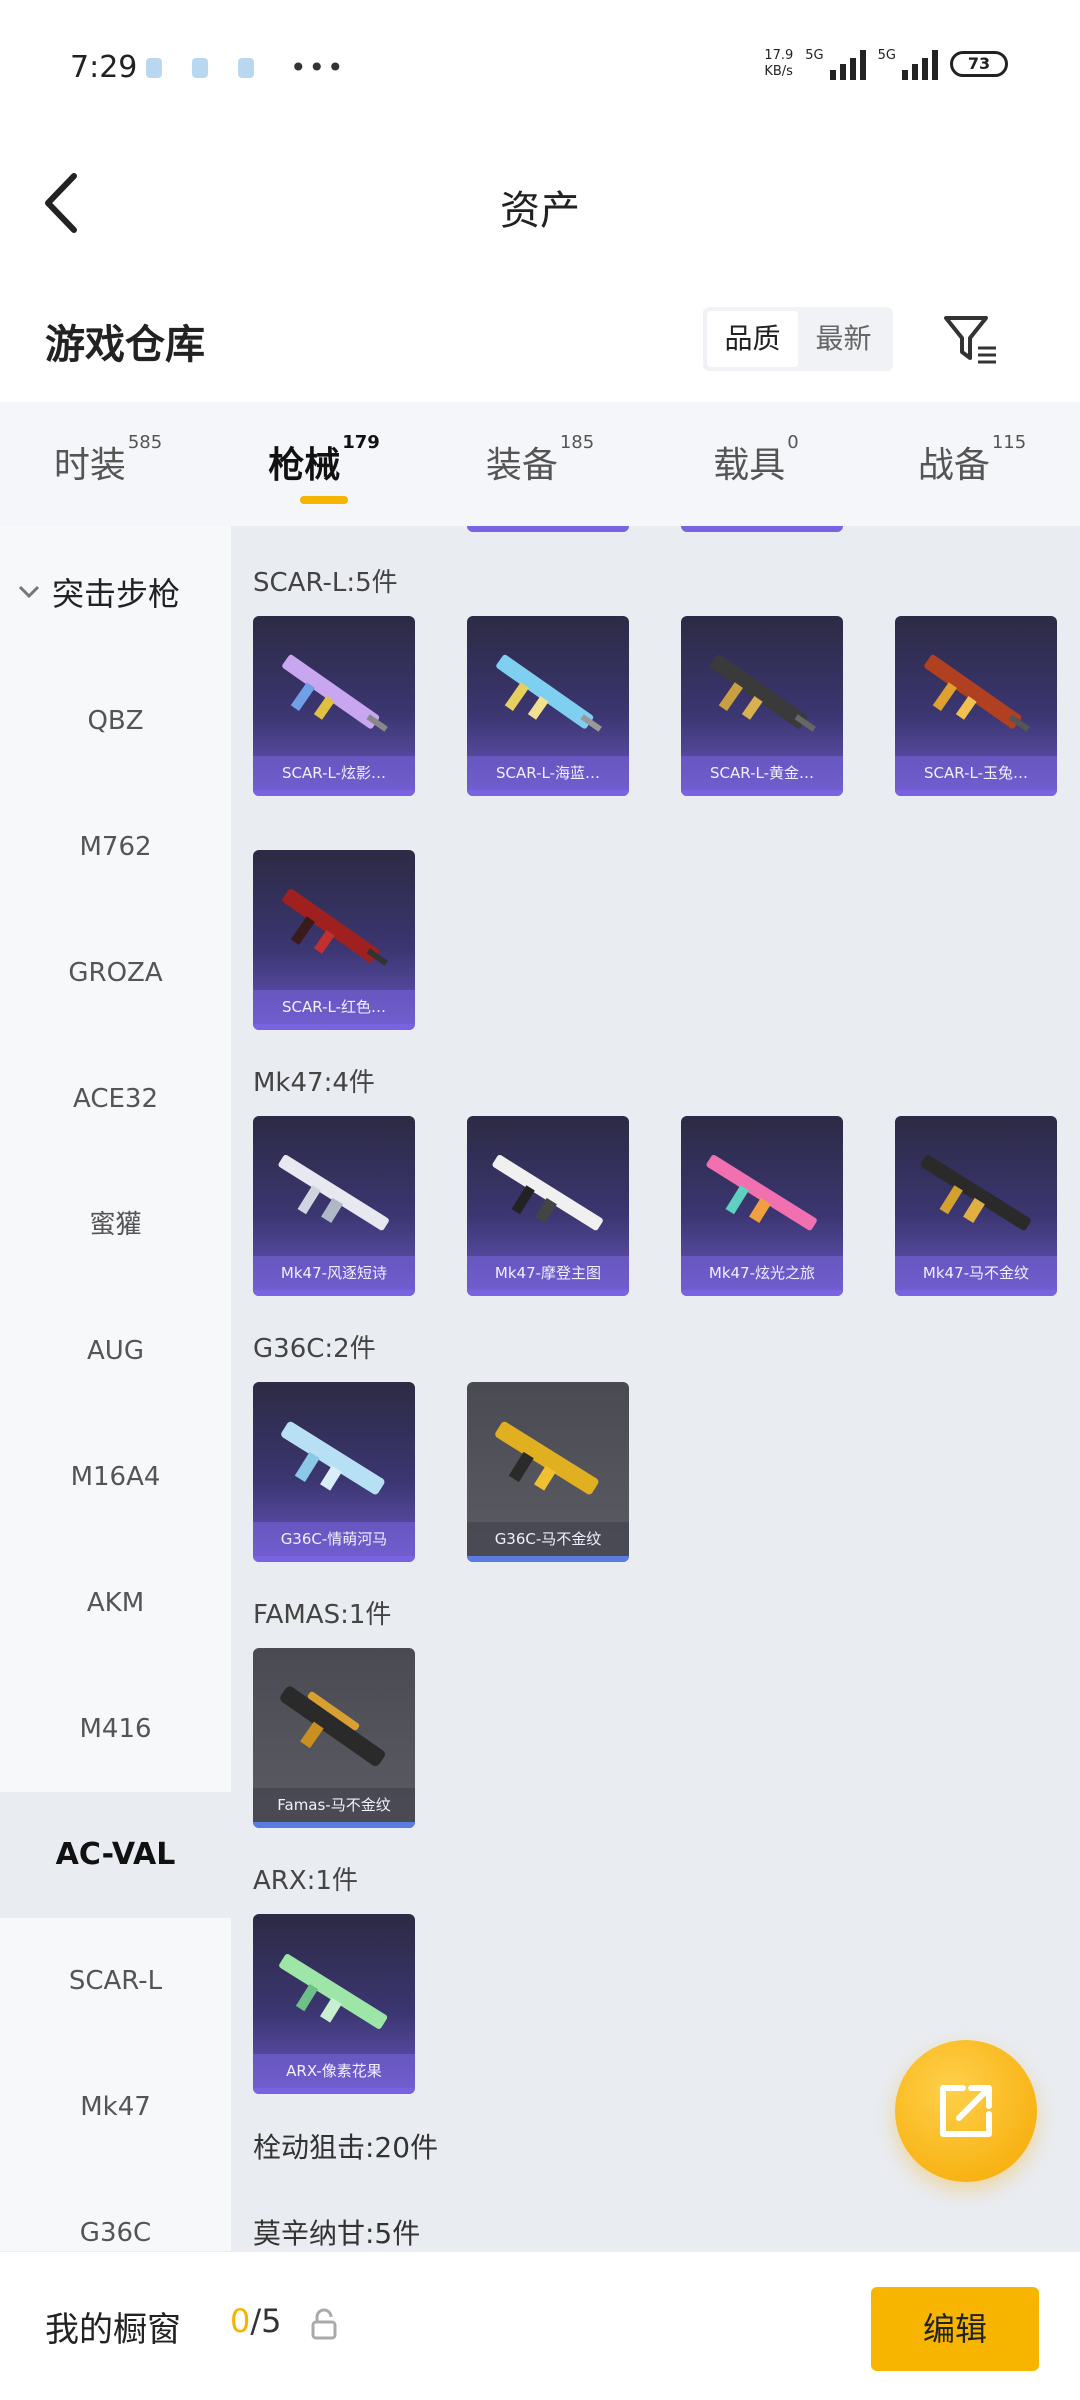  What do you see at coordinates (334, 1273) in the screenshot?
I see `weapon-card-label: Mk47-风逐短诗` at bounding box center [334, 1273].